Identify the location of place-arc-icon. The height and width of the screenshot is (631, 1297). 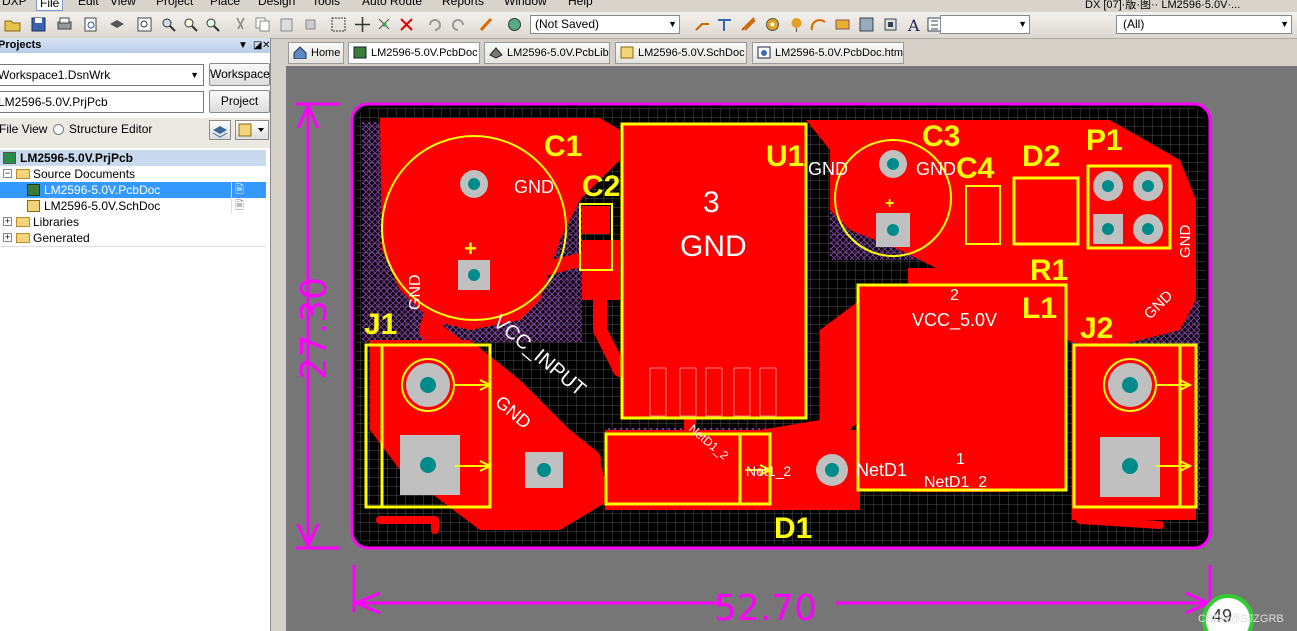
(818, 24).